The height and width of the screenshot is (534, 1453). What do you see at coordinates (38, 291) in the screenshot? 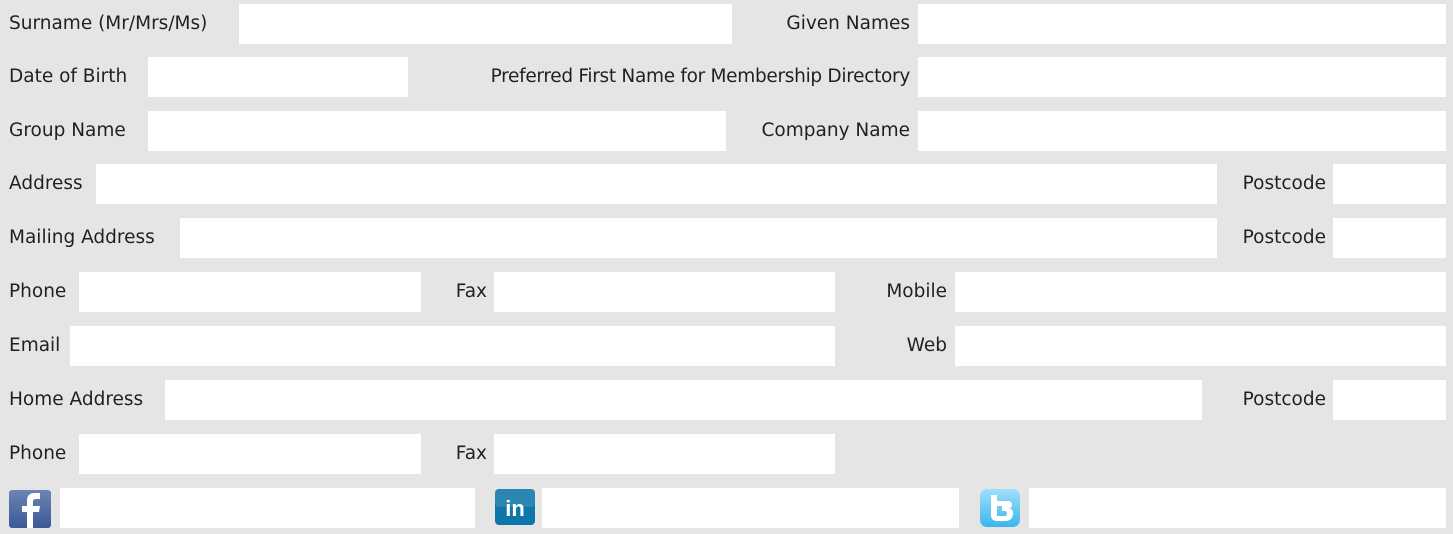
I see `phone-label: Phone` at bounding box center [38, 291].